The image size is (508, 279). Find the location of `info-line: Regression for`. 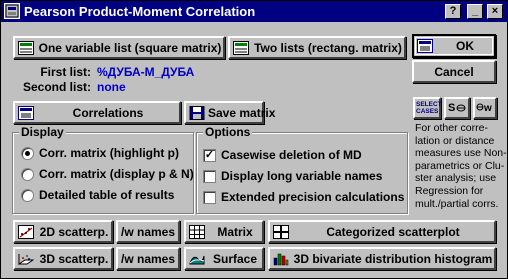

info-line: Regression for is located at coordinates (449, 190).